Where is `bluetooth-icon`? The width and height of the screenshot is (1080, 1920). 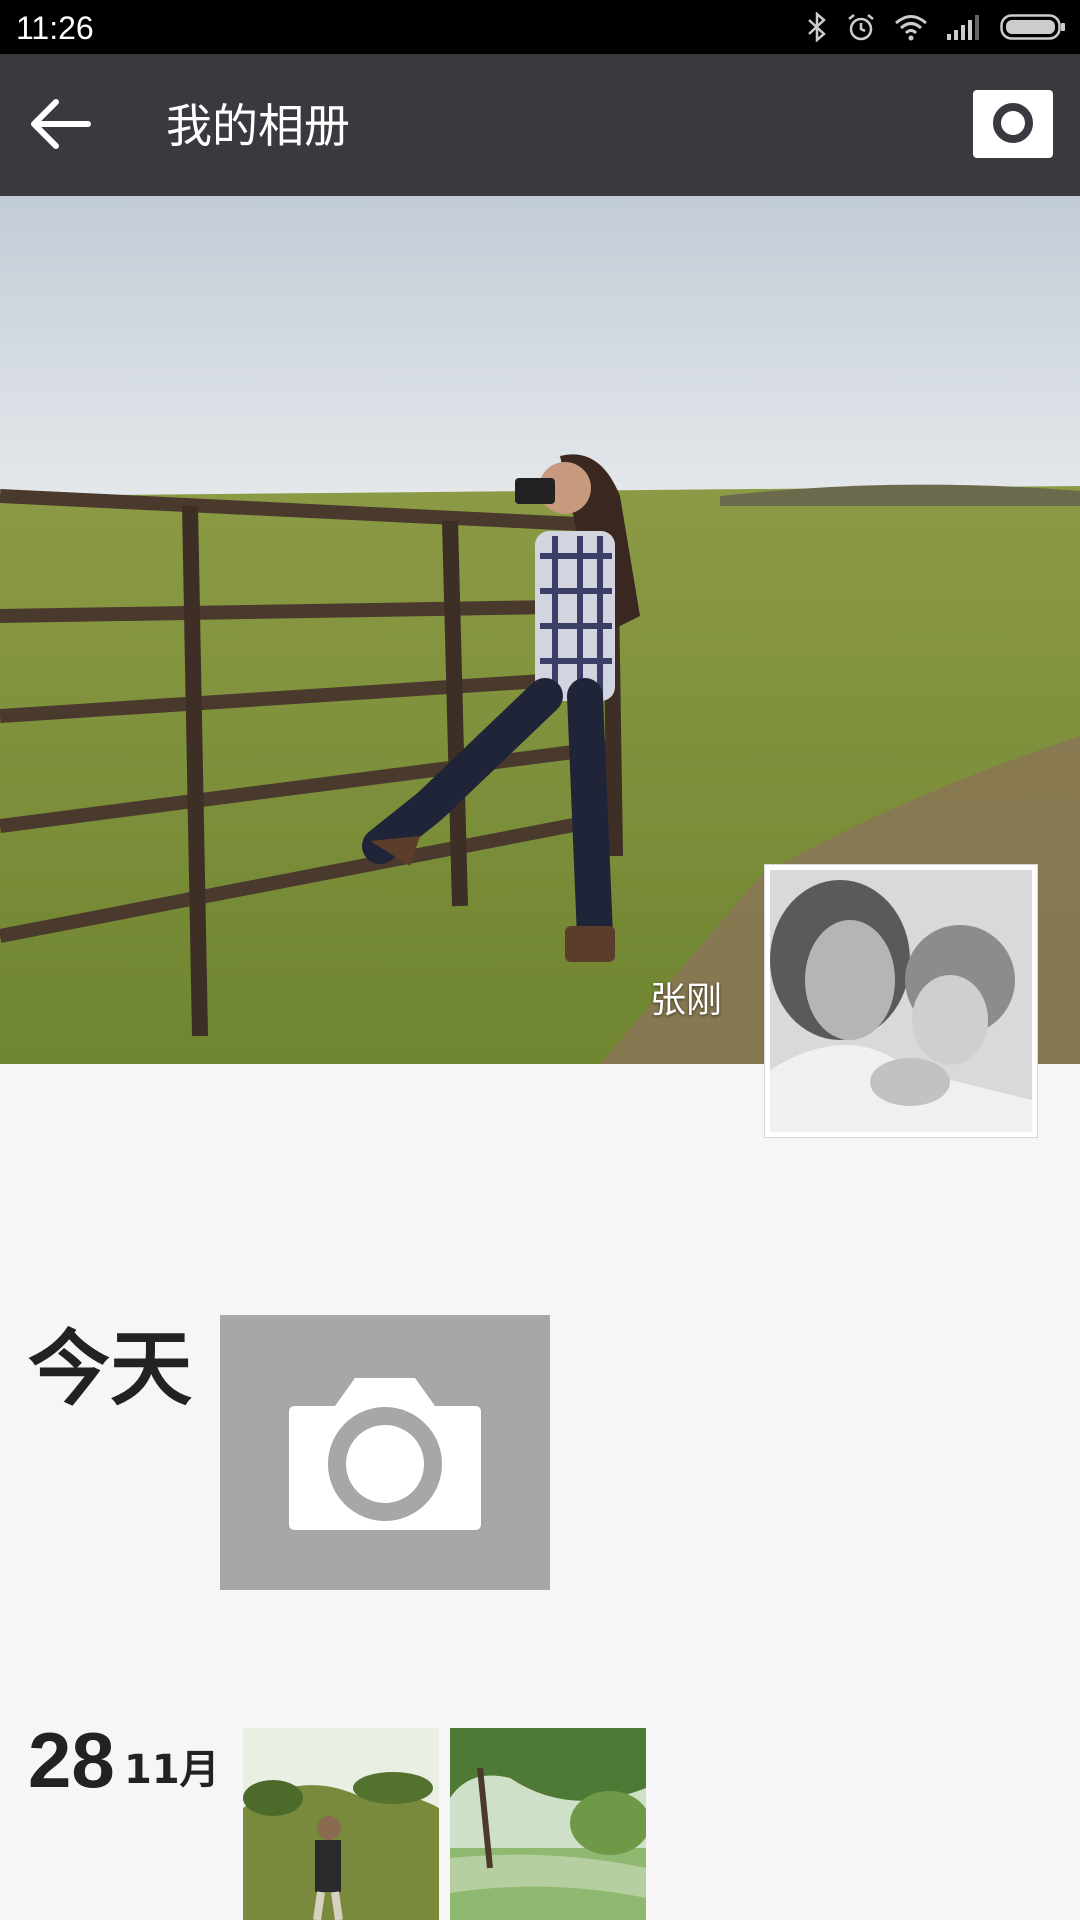 bluetooth-icon is located at coordinates (817, 27).